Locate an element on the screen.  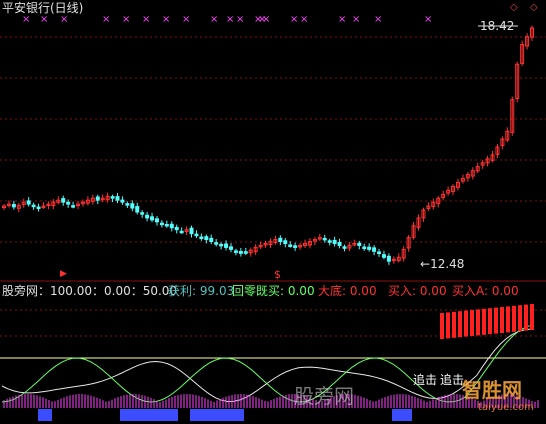
chart-title: 平安银行(日线) is located at coordinates (43, 8).